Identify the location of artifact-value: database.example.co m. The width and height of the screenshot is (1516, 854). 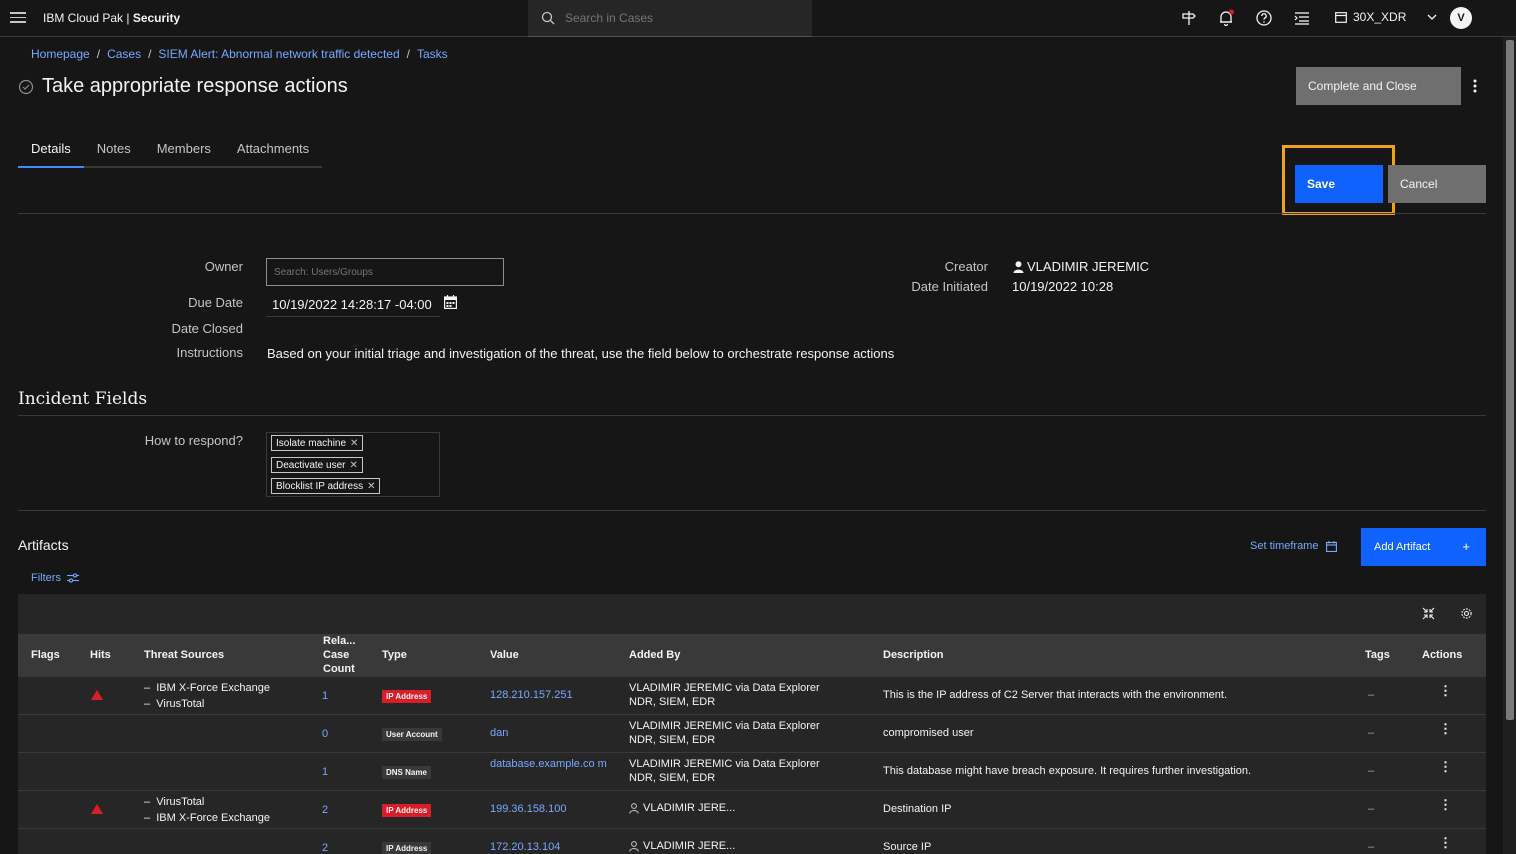
(550, 764).